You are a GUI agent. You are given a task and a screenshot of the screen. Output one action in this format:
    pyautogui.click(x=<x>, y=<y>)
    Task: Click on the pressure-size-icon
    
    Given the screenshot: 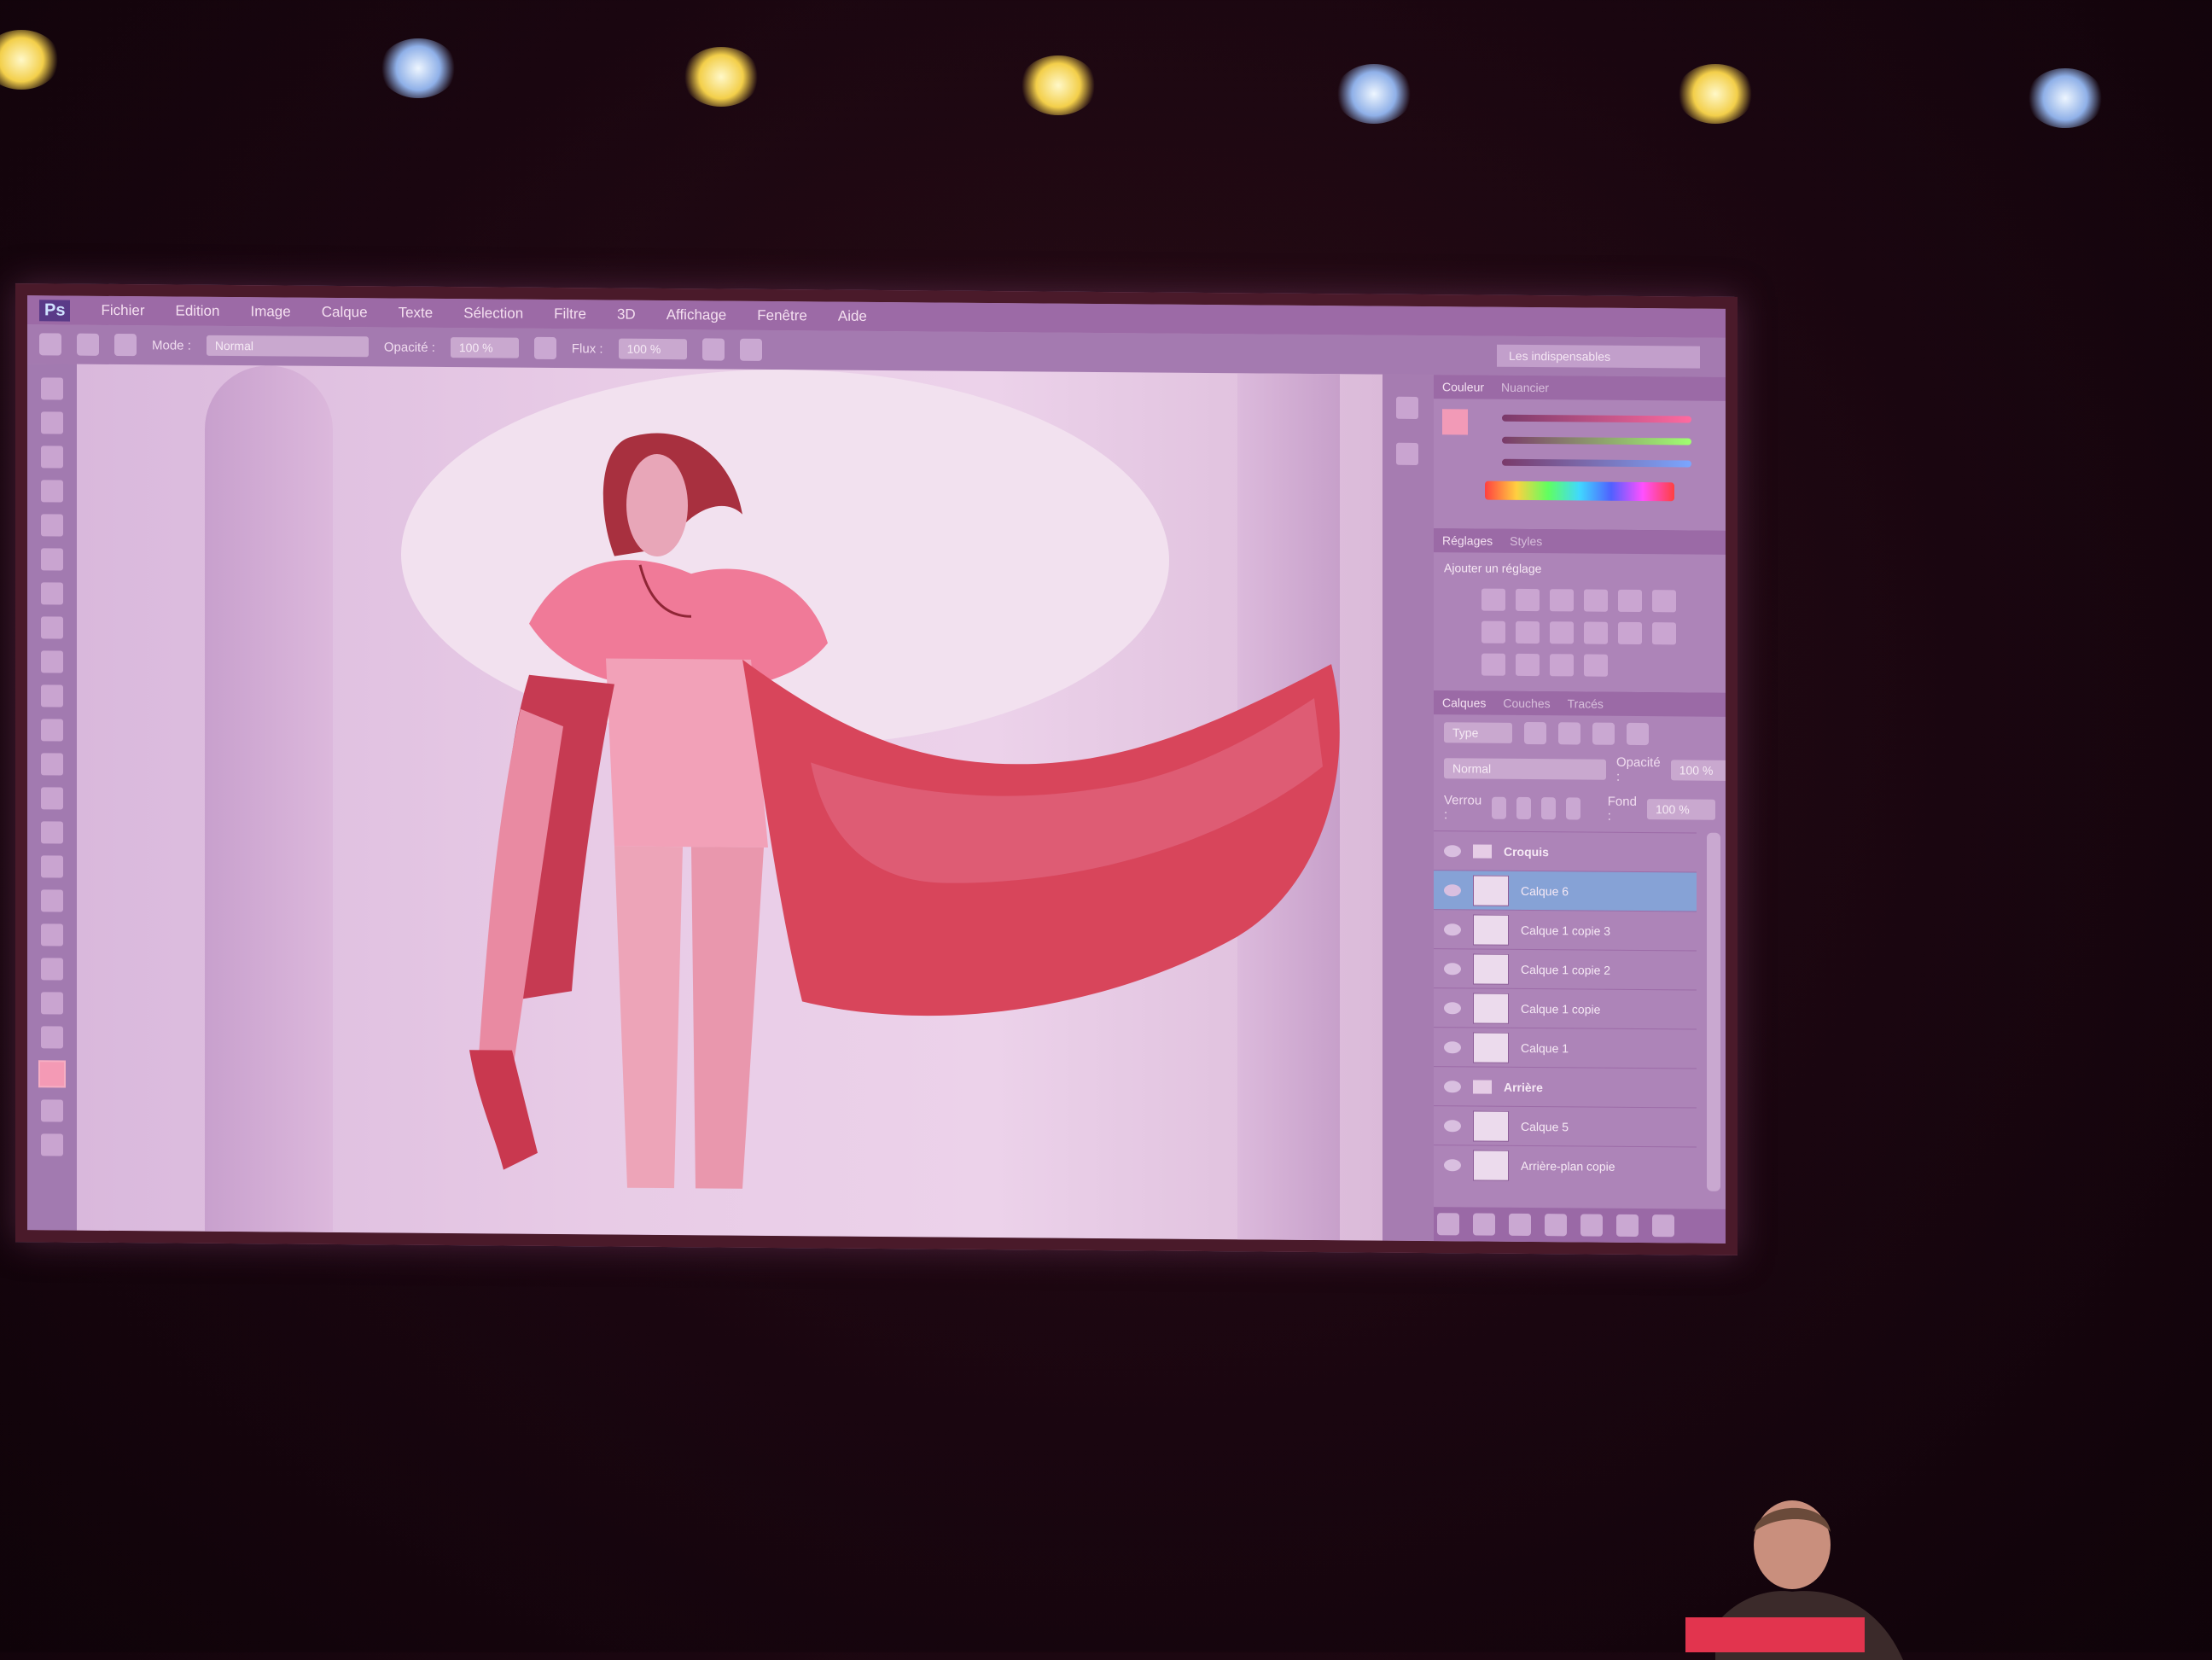 What is the action you would take?
    pyautogui.click(x=750, y=349)
    